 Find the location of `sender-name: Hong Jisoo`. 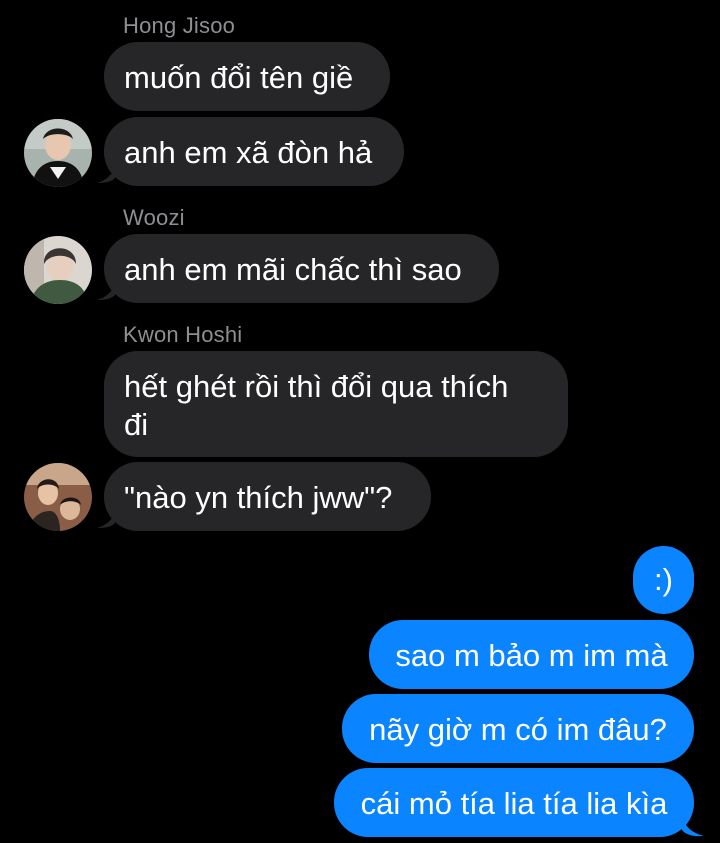

sender-name: Hong Jisoo is located at coordinates (179, 25).